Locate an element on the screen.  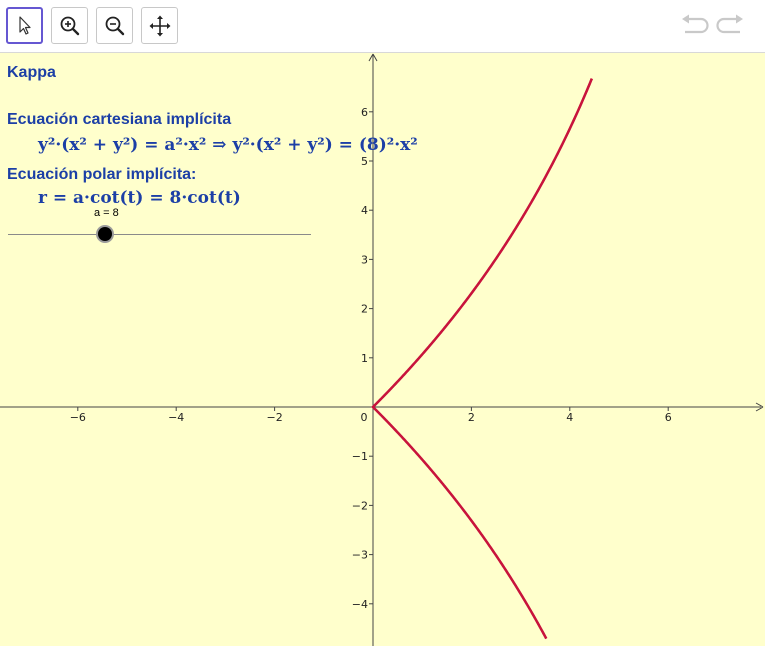
zoom-out-button is located at coordinates (114, 25).